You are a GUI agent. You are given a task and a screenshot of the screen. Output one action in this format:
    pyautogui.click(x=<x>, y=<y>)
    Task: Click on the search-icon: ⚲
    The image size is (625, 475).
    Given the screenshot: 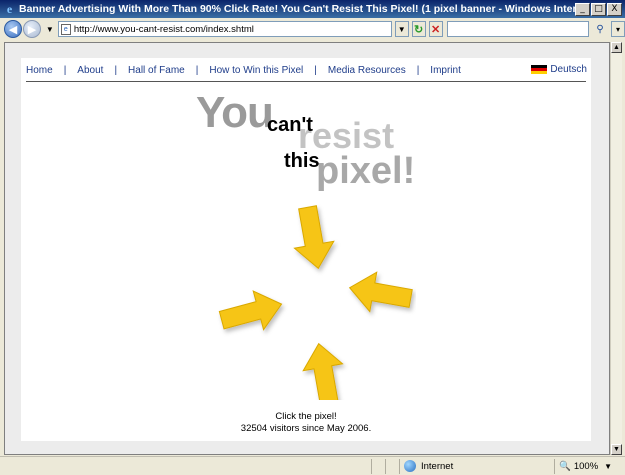 What is the action you would take?
    pyautogui.click(x=600, y=29)
    